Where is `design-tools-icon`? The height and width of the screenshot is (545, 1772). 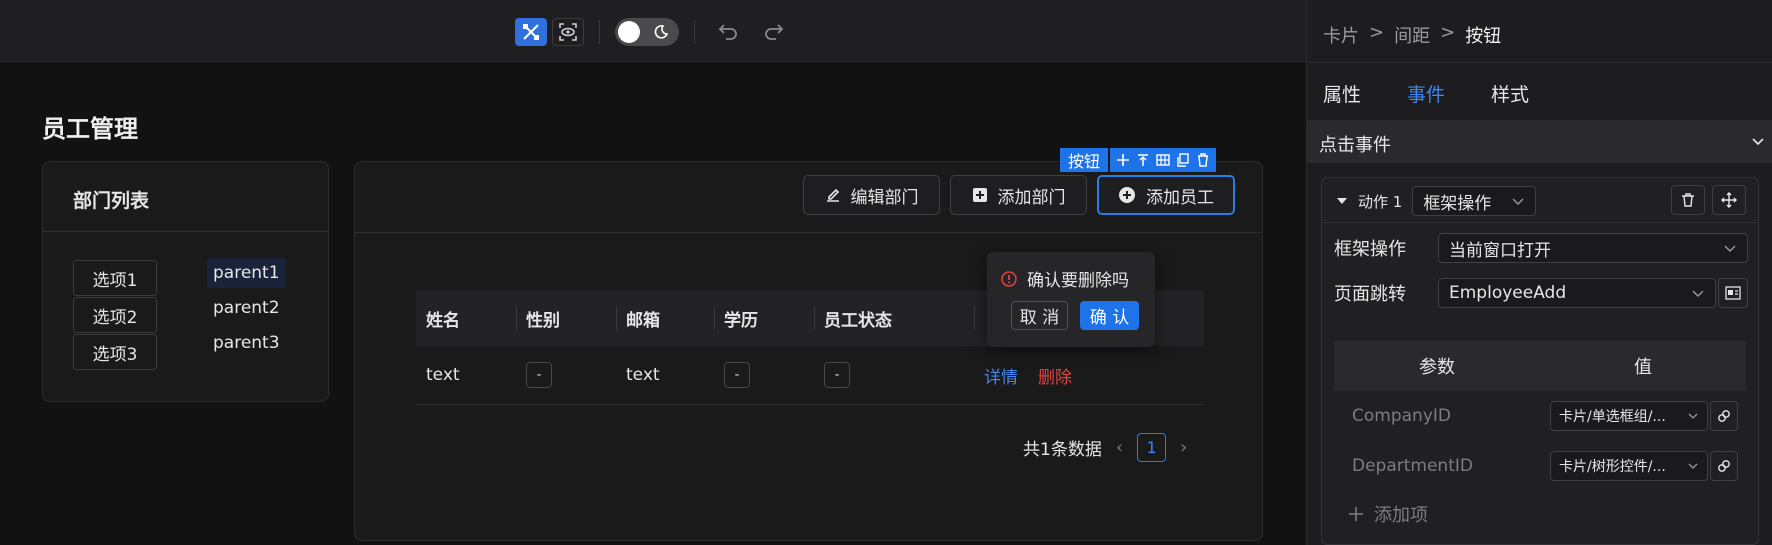 design-tools-icon is located at coordinates (531, 32).